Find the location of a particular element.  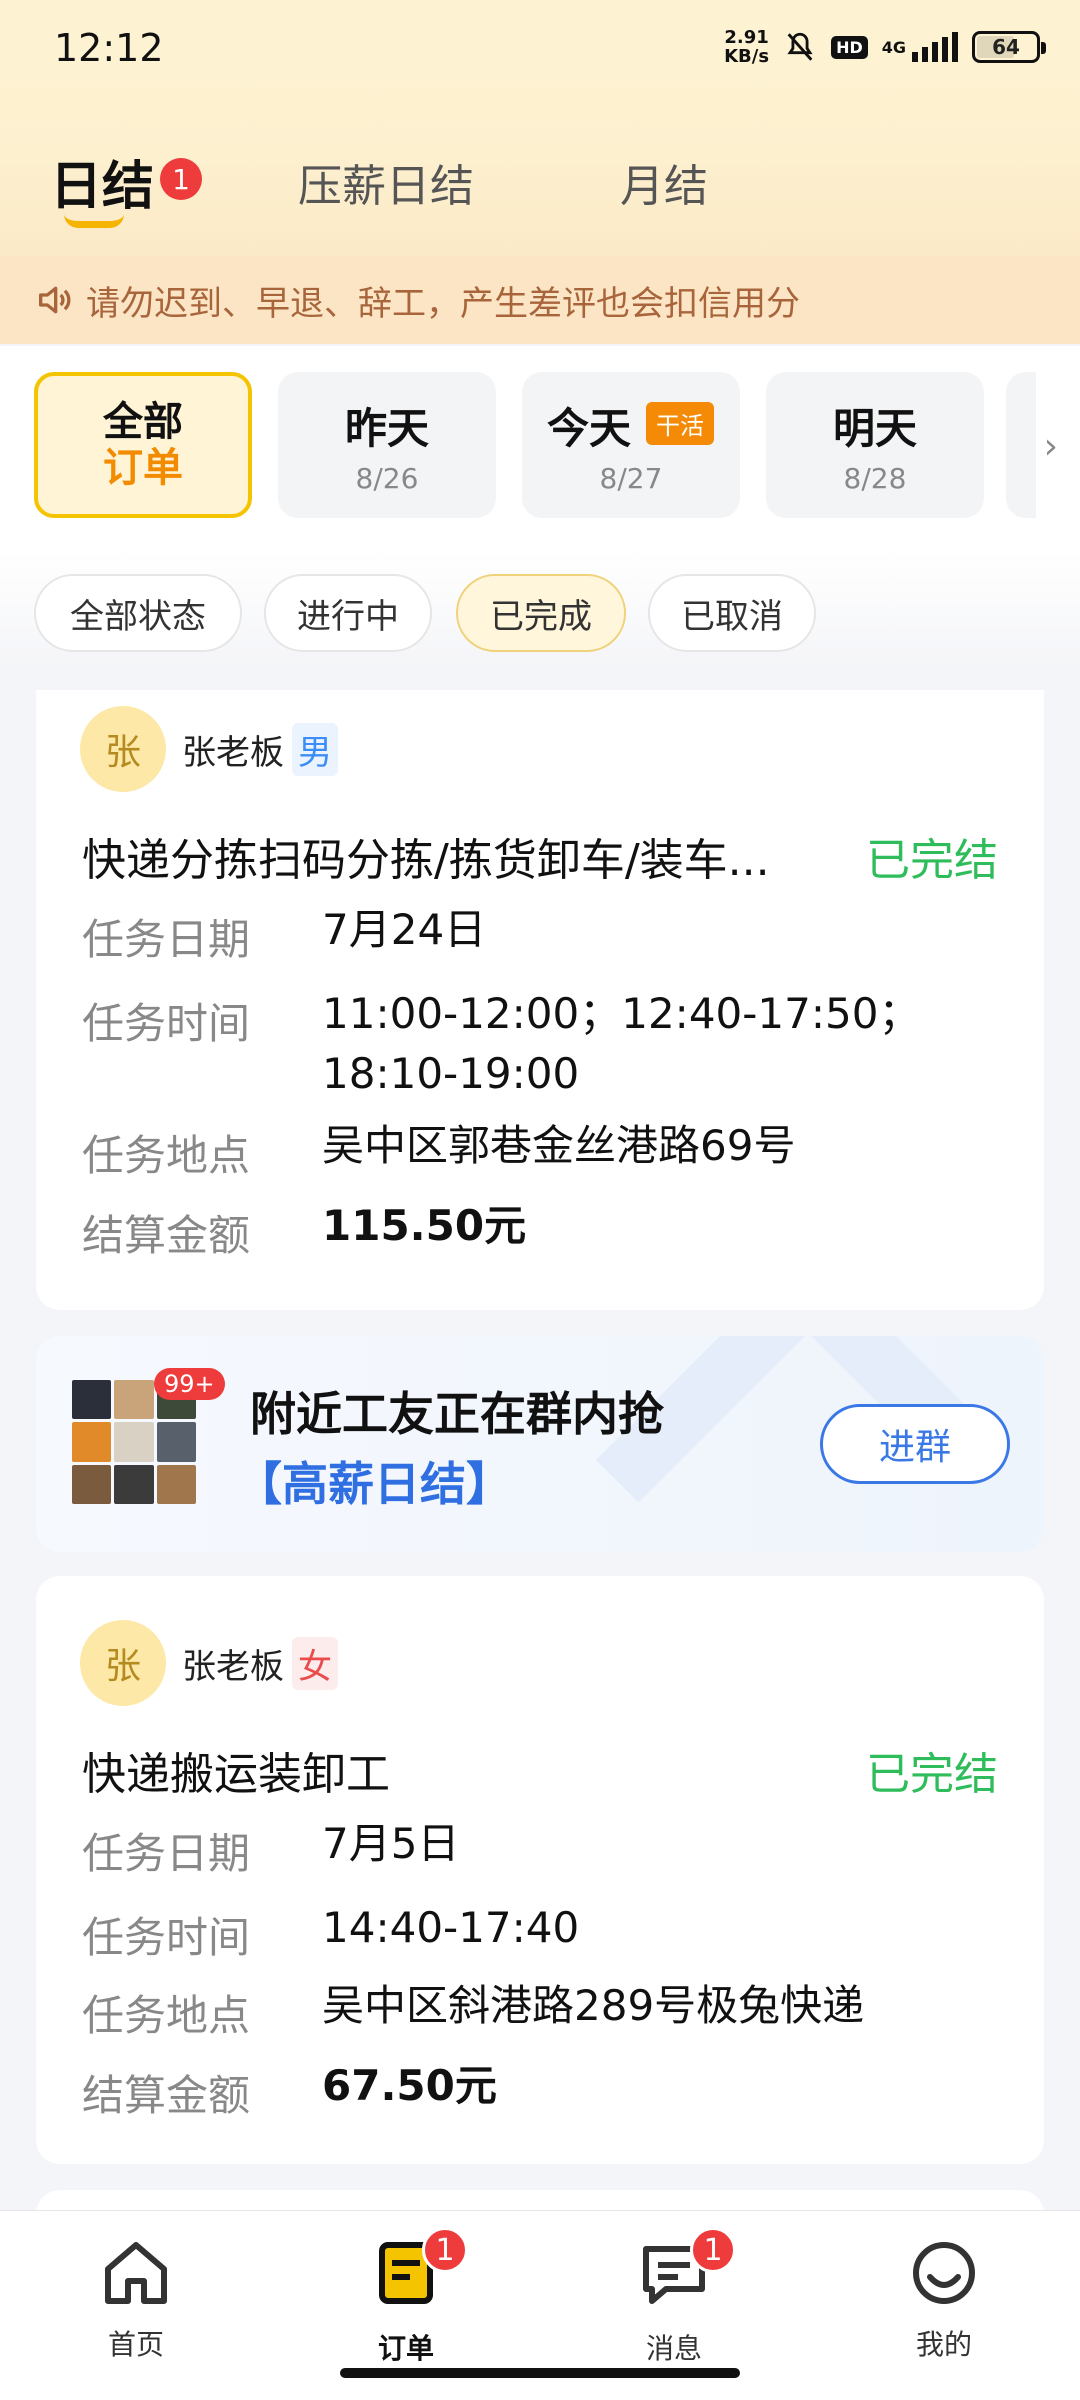

task-time: 14:40-17:40 is located at coordinates (451, 1927).